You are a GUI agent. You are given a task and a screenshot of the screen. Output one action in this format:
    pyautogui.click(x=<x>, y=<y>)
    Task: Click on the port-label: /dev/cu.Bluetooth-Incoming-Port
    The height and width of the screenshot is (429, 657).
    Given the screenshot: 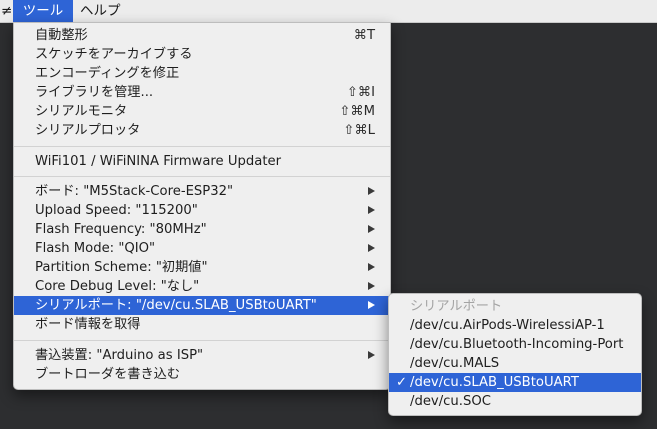 What is the action you would take?
    pyautogui.click(x=517, y=344)
    